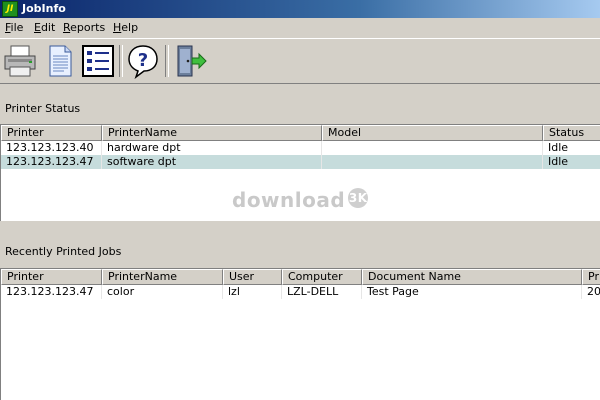  I want to click on printer-icon, so click(20, 61).